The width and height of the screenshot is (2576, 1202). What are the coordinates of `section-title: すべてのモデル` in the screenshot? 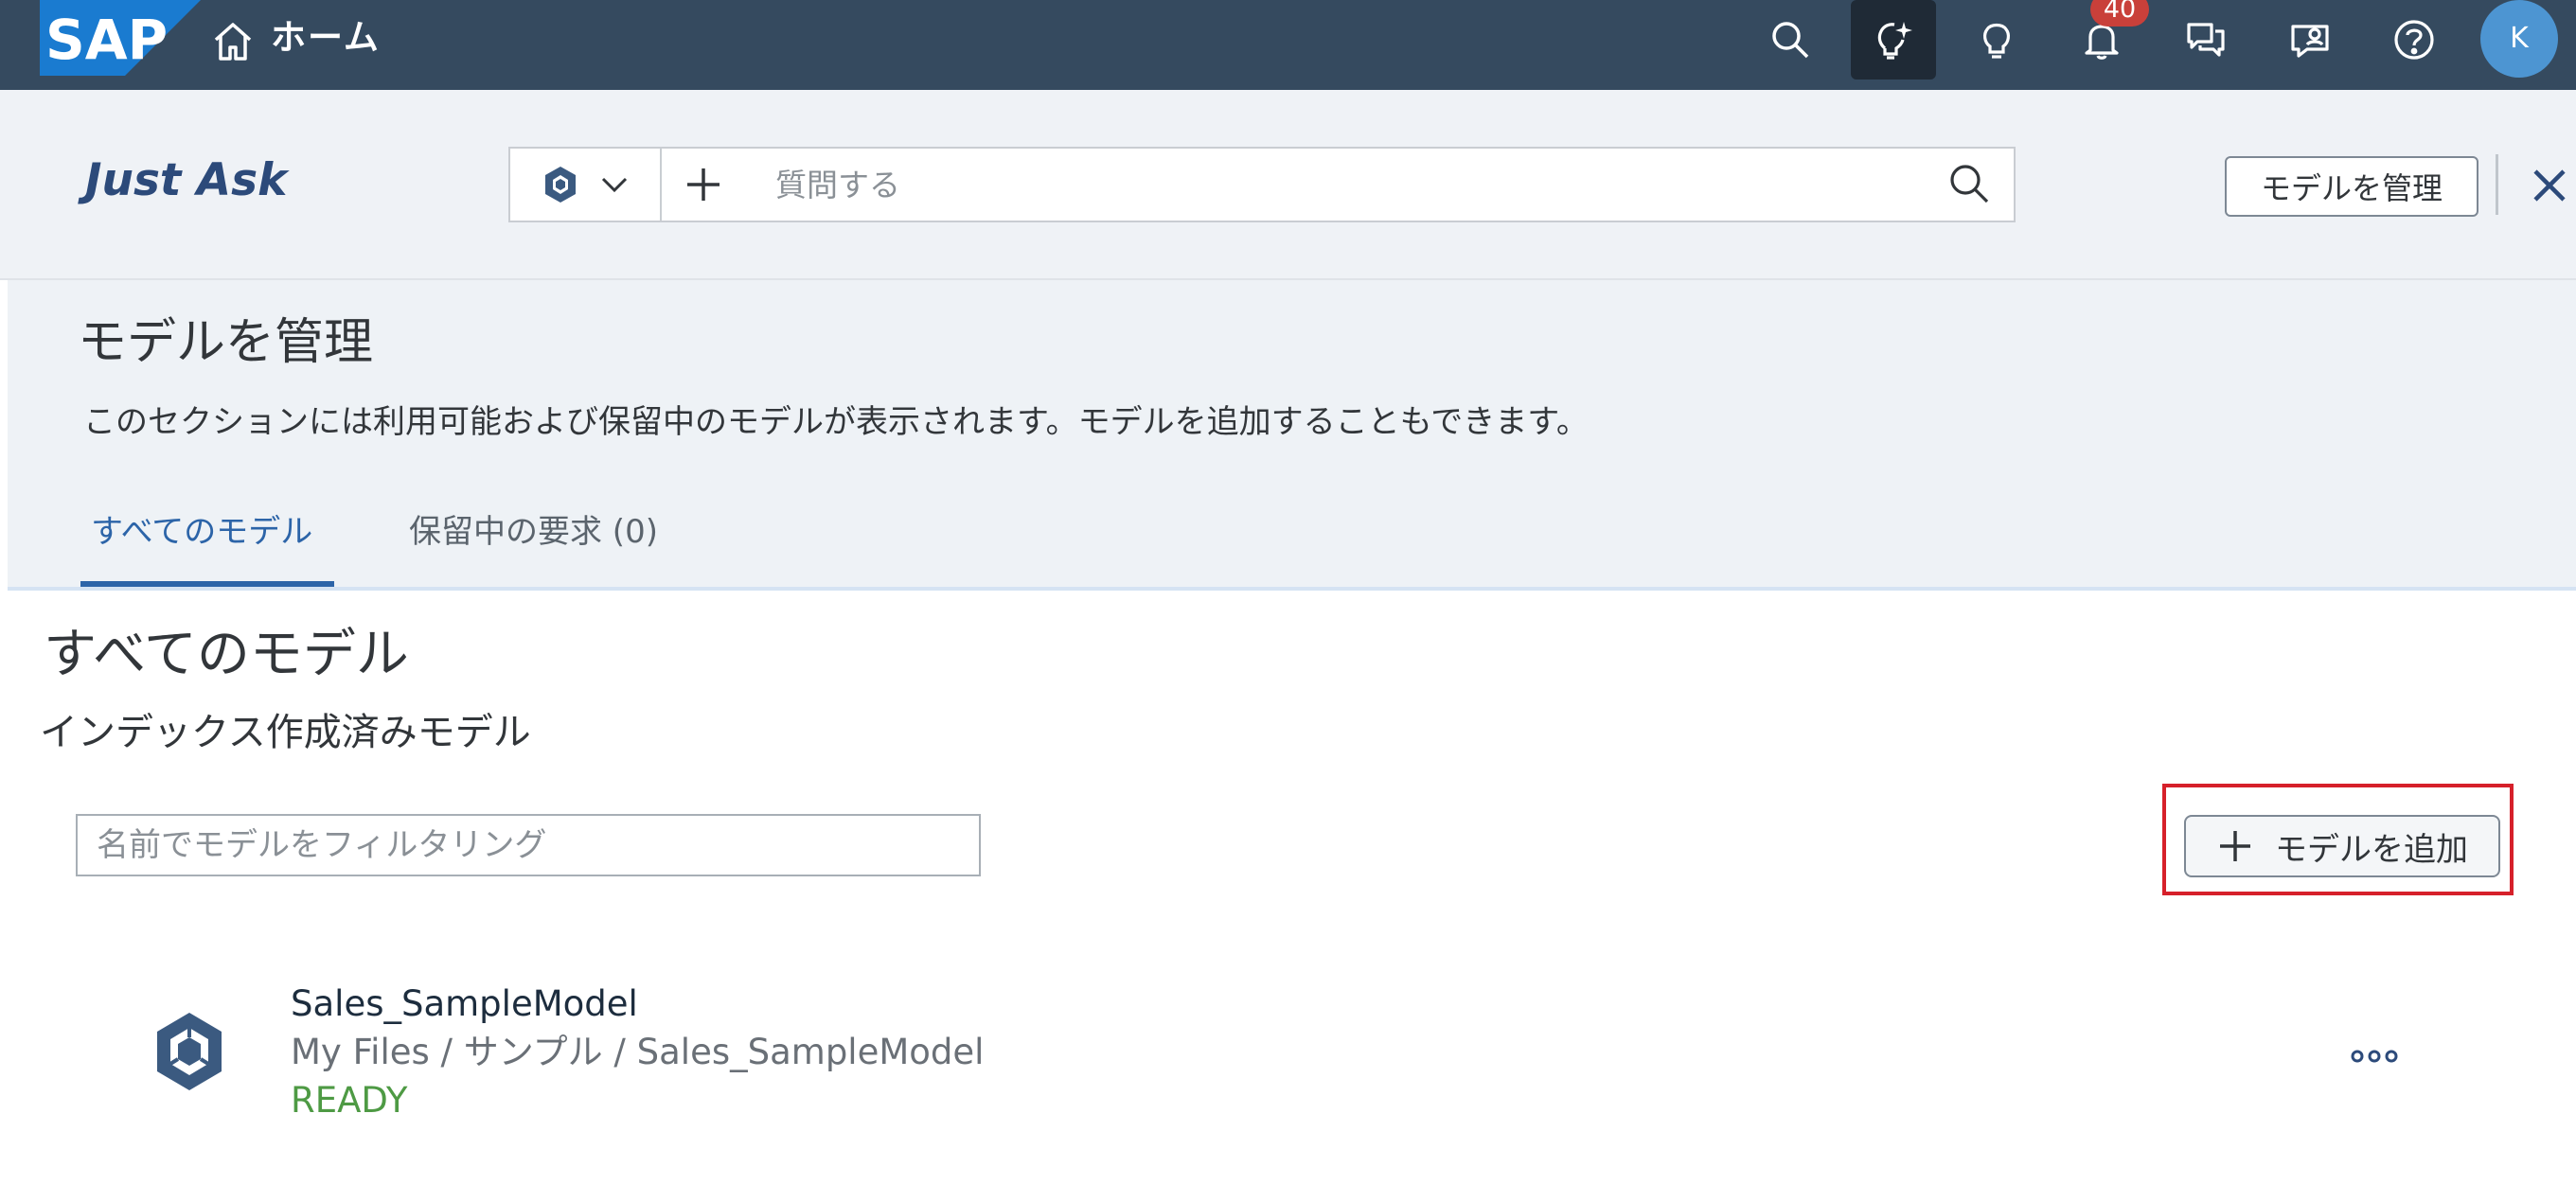 It's located at (226, 654).